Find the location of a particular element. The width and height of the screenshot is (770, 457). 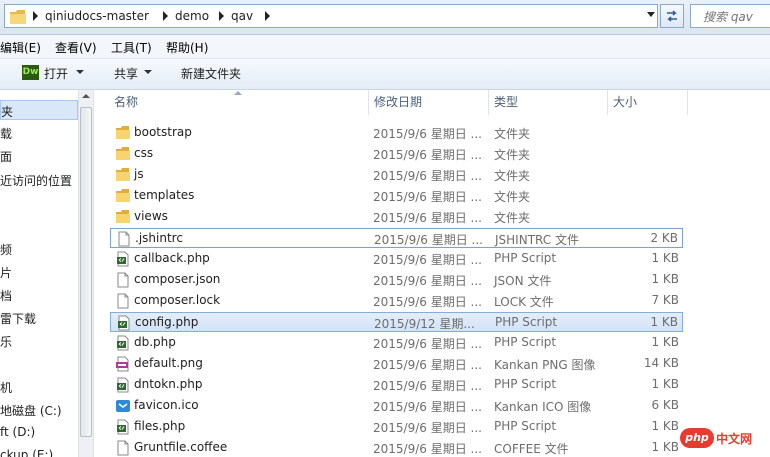

php-logo: php is located at coordinates (697, 438).